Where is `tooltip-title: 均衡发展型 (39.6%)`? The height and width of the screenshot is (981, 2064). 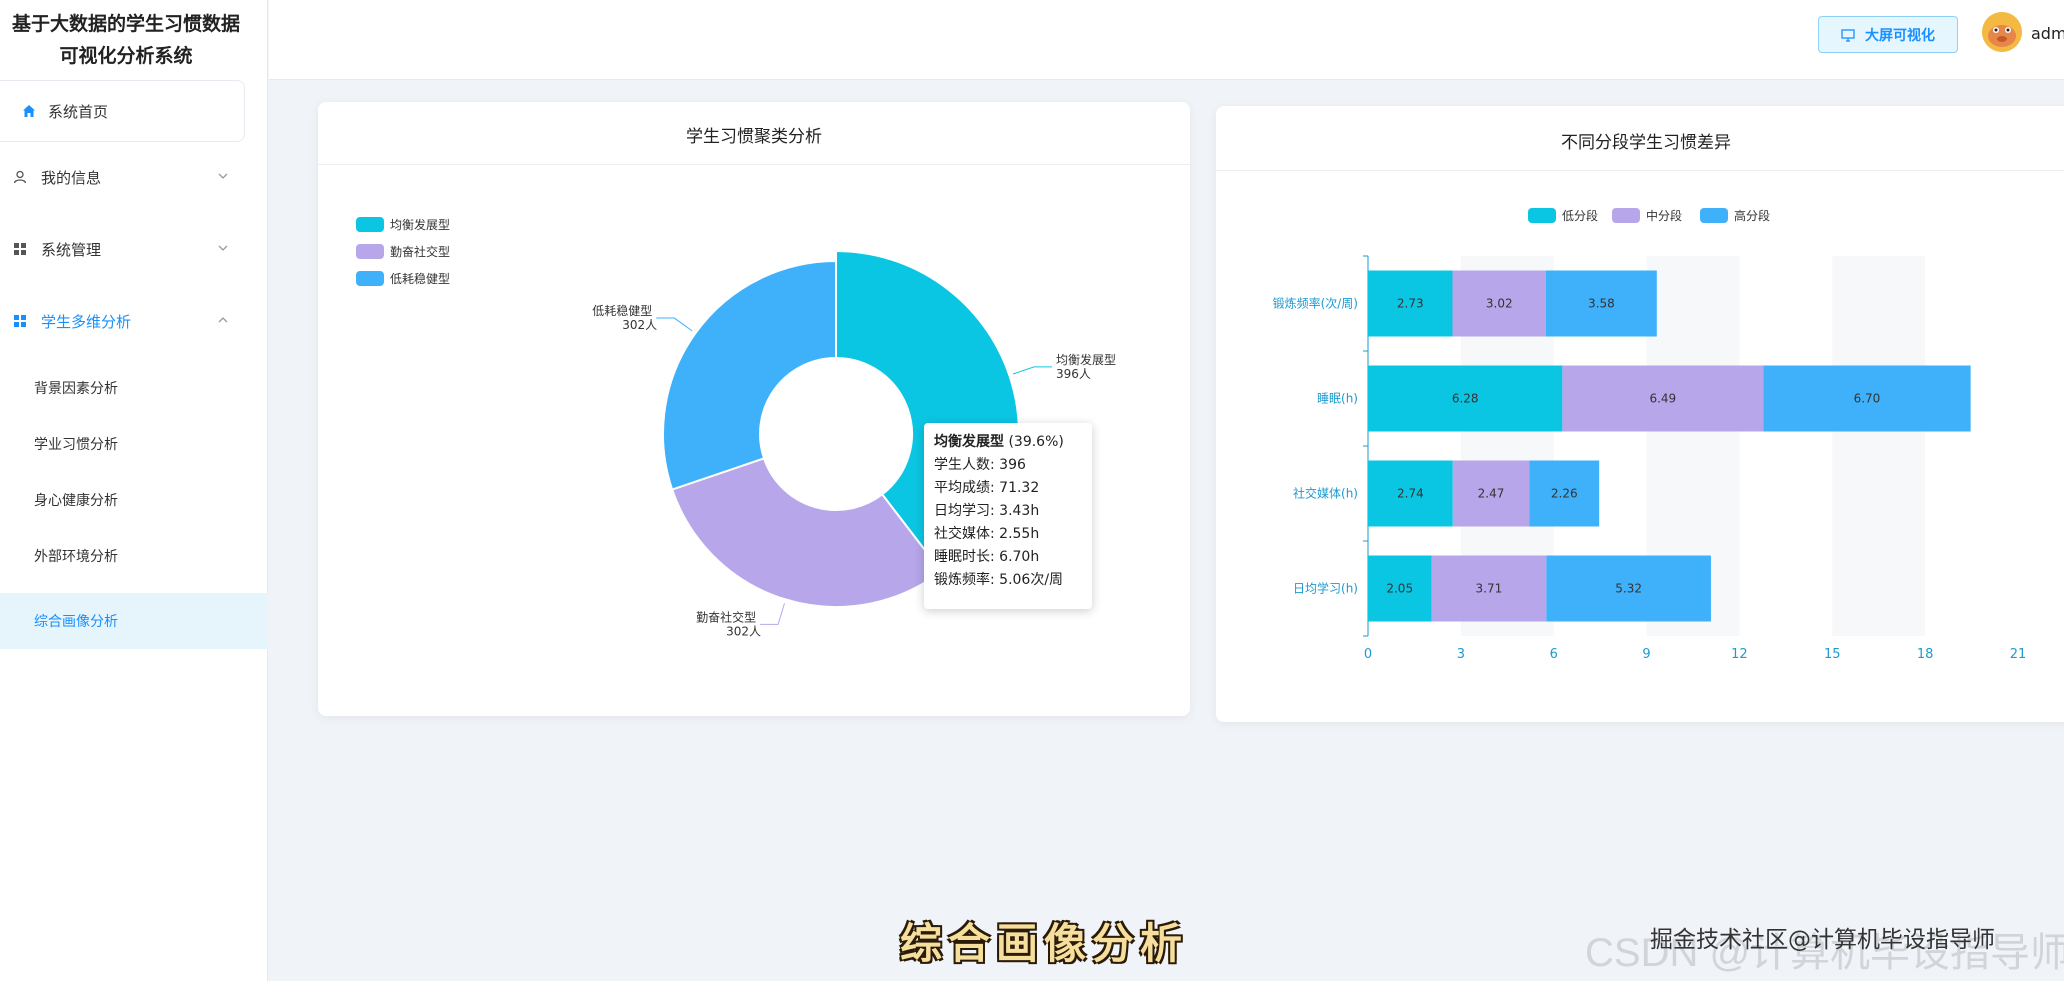
tooltip-title: 均衡发展型 (39.6%) is located at coordinates (1008, 442).